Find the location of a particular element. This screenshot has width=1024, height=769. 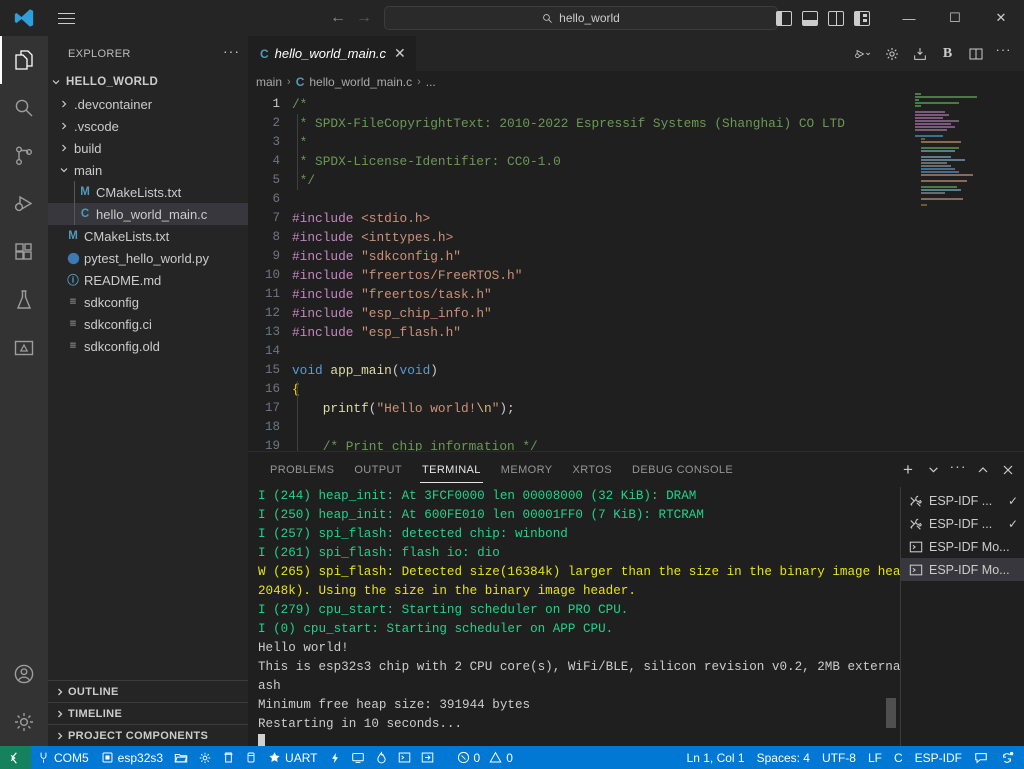

section-timeline: TIMELINE is located at coordinates (148, 713).